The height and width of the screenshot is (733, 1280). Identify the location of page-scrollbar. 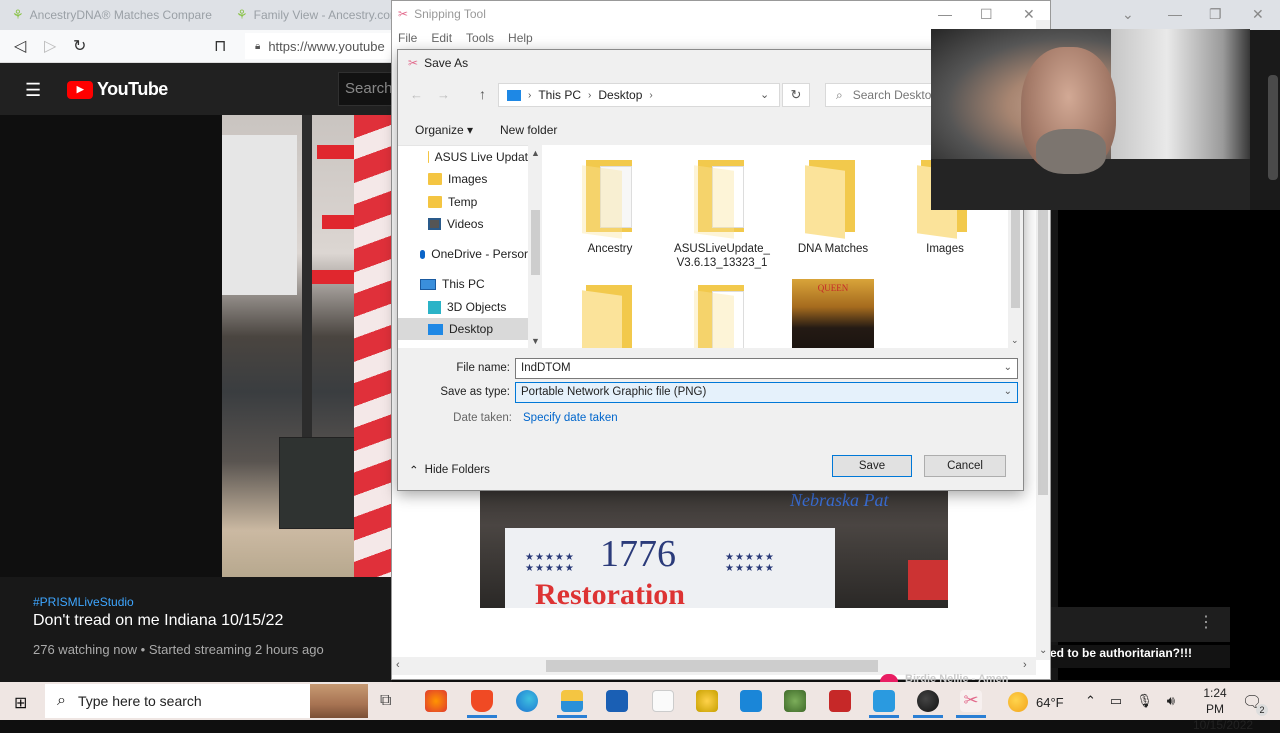
(1273, 127).